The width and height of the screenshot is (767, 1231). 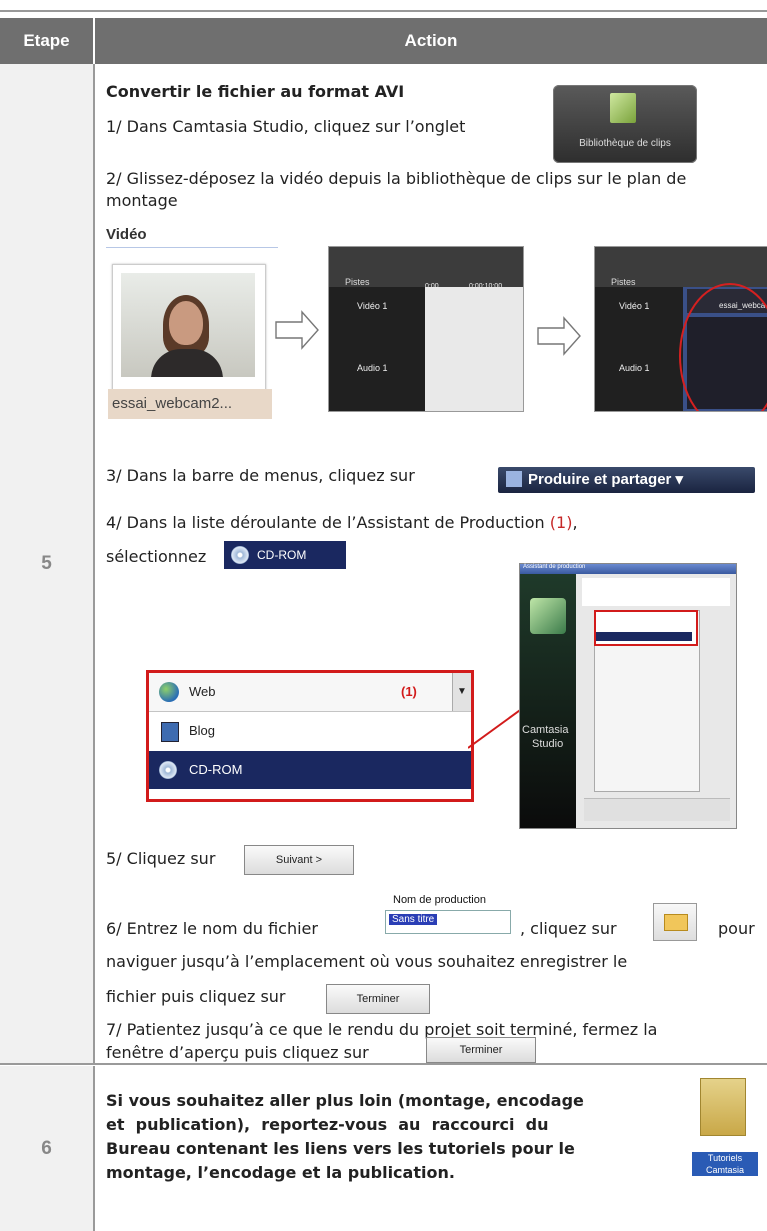 I want to click on top-rule, so click(x=383, y=11).